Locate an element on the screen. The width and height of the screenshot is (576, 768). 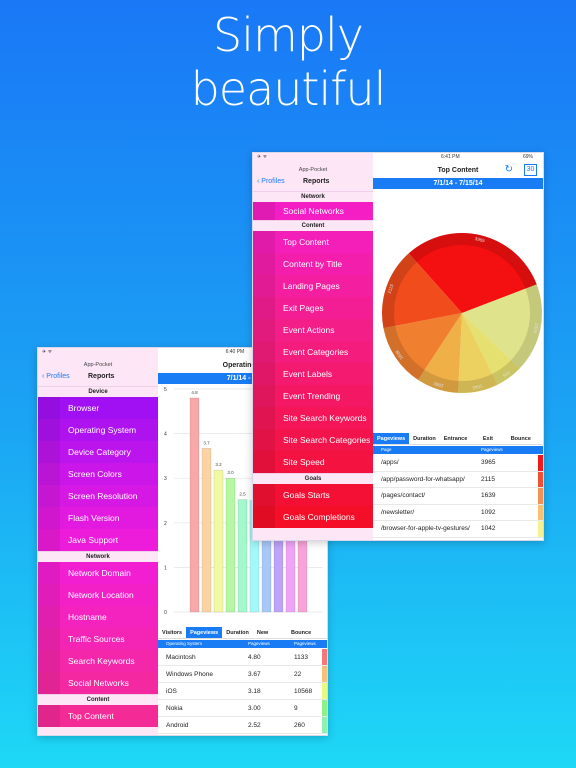
sidebar-item: Event Labels is located at coordinates (313, 374).